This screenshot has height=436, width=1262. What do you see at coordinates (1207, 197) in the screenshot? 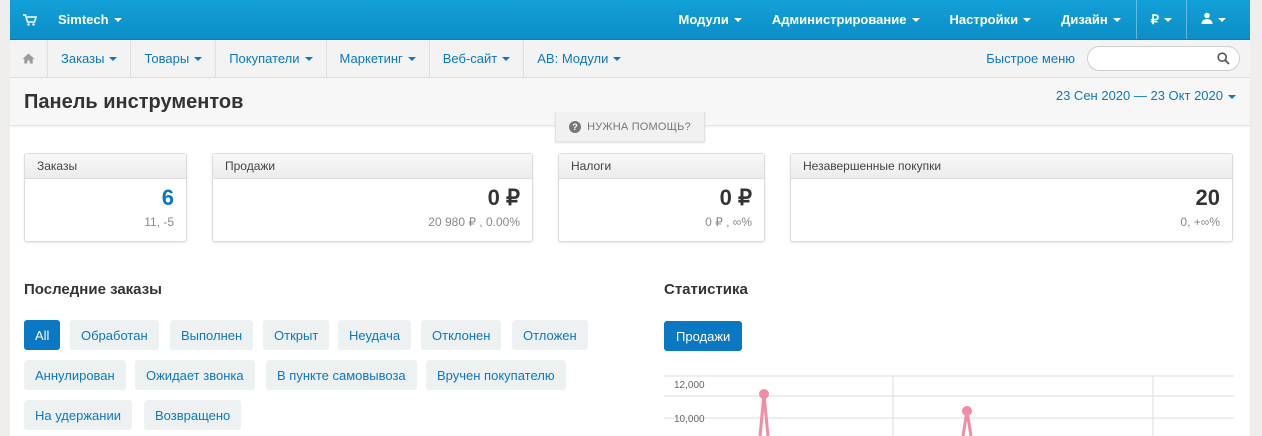
I see `card-value: 20` at bounding box center [1207, 197].